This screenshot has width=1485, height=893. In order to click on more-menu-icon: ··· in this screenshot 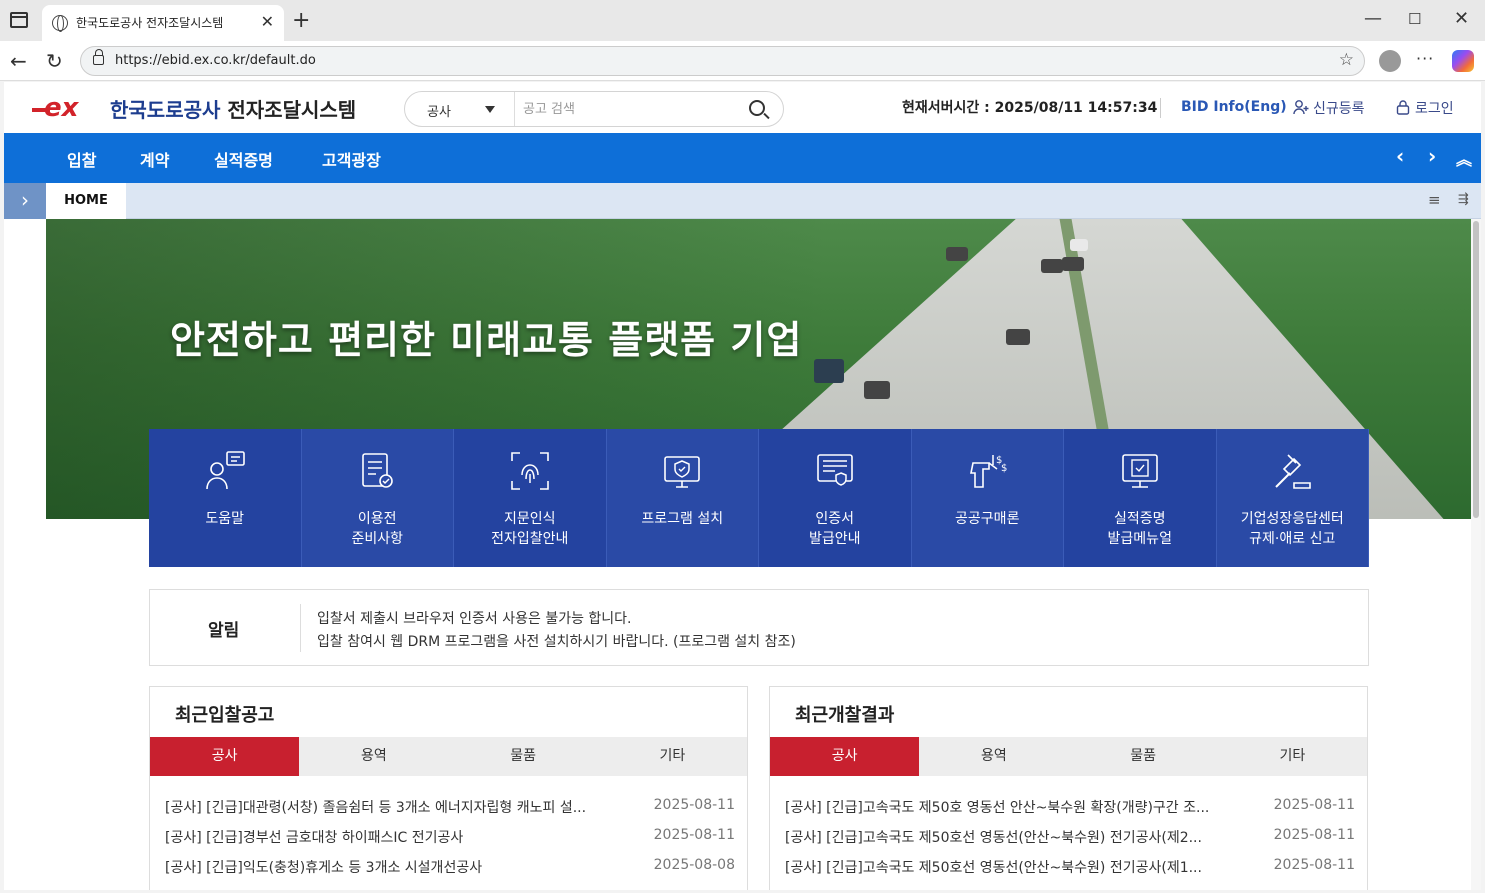, I will do `click(1425, 58)`.